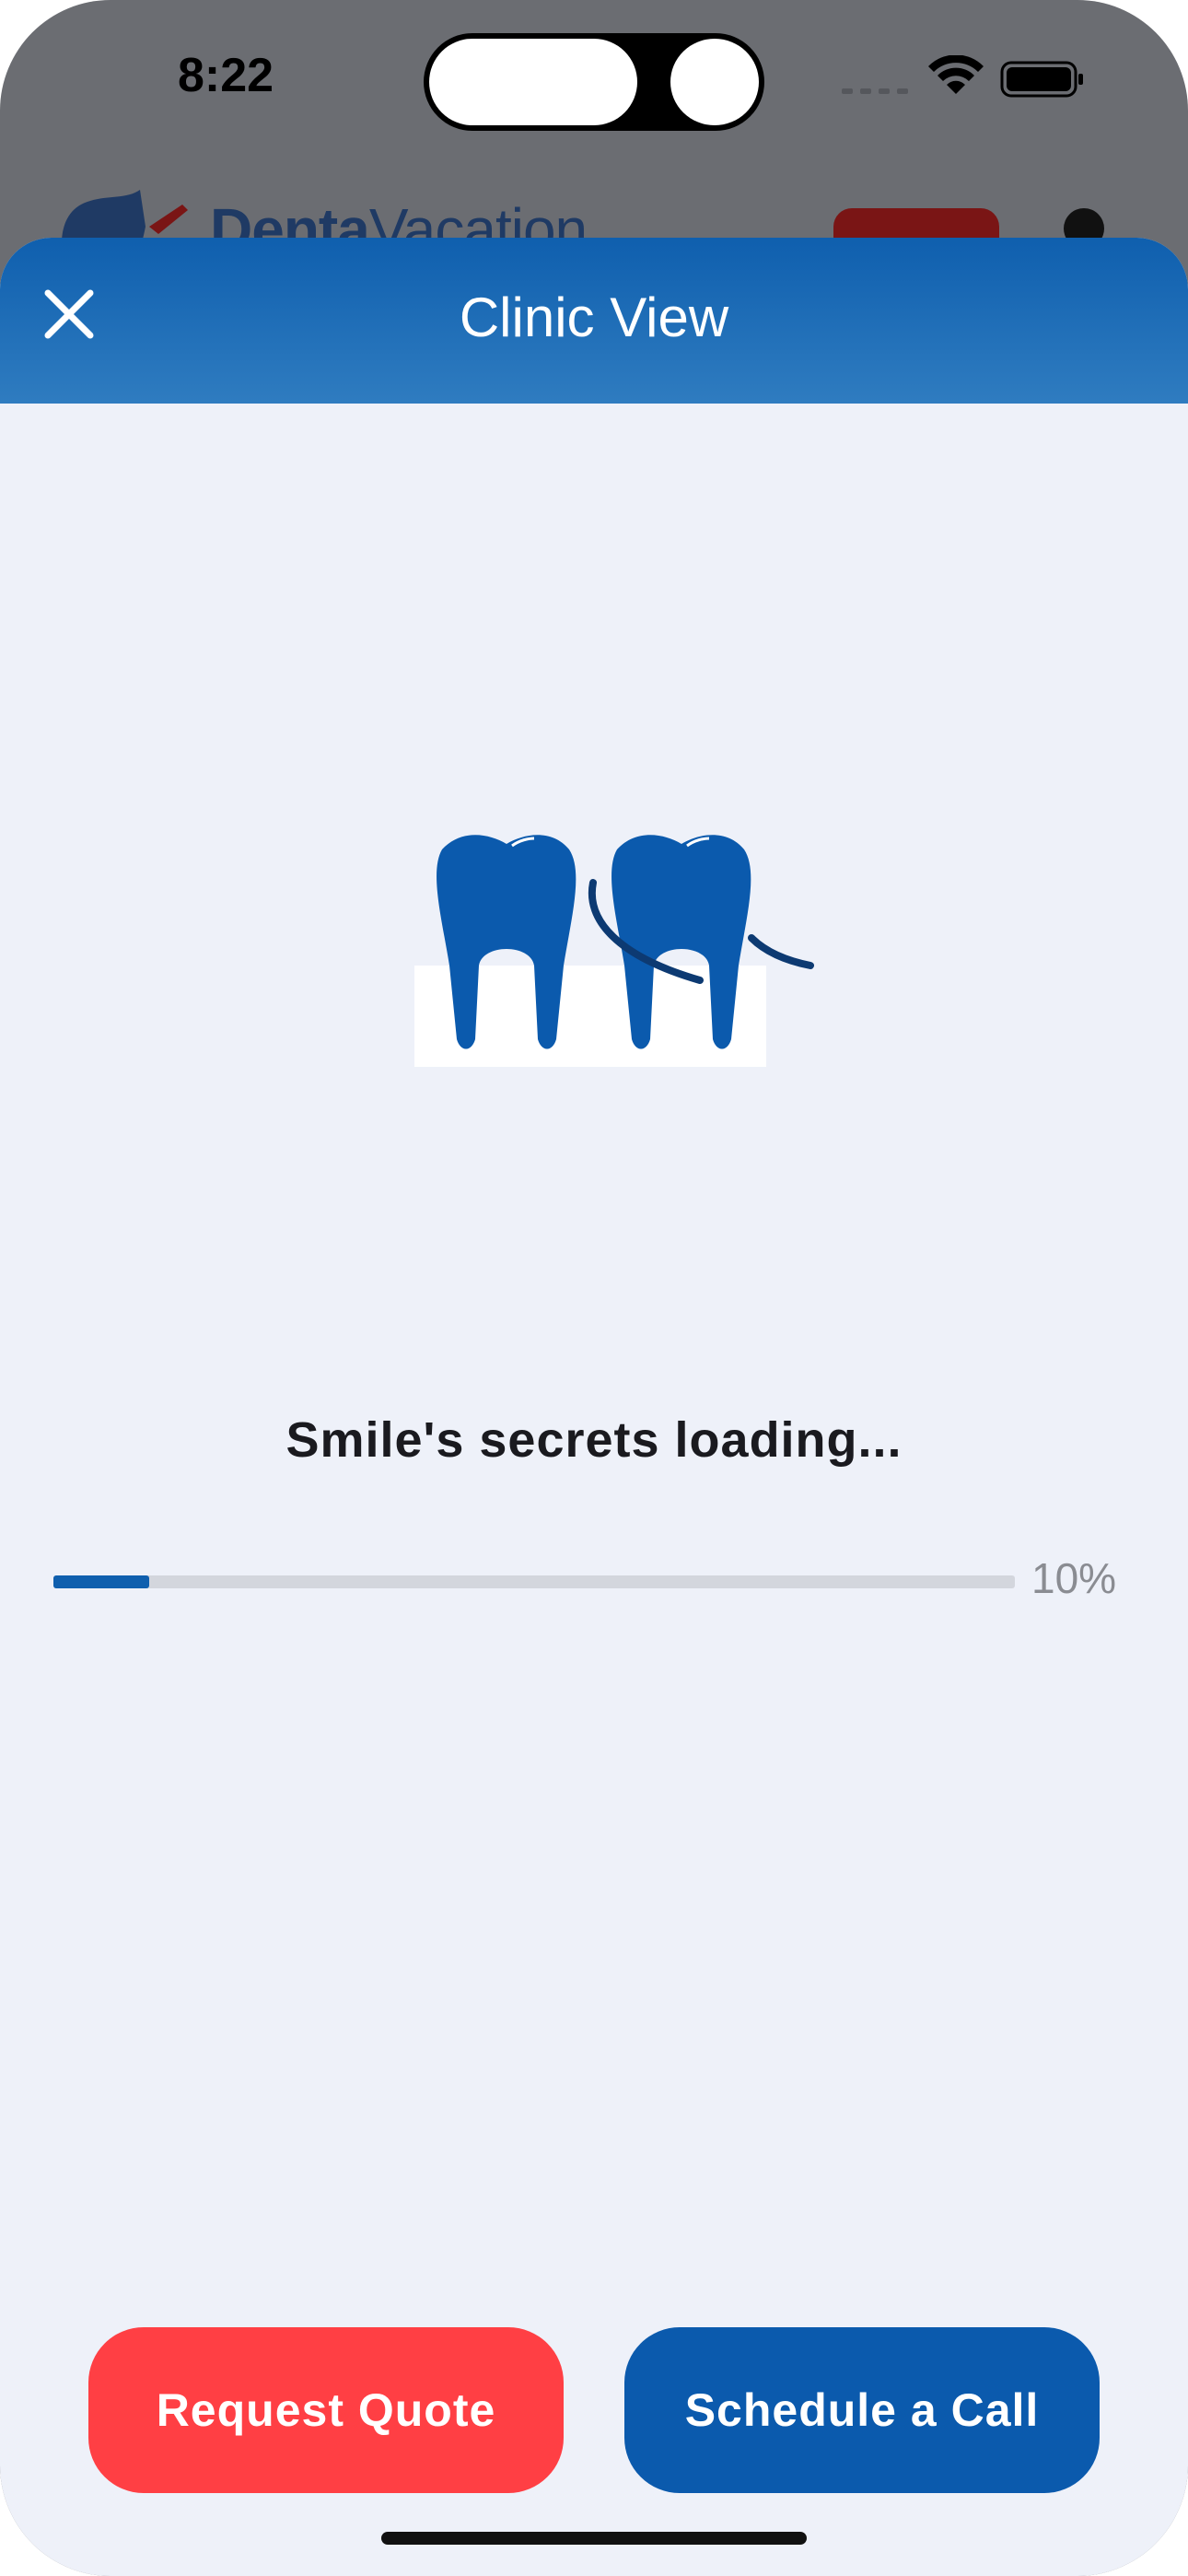 The width and height of the screenshot is (1188, 2576). Describe the element at coordinates (533, 82) in the screenshot. I see `island-pill` at that location.